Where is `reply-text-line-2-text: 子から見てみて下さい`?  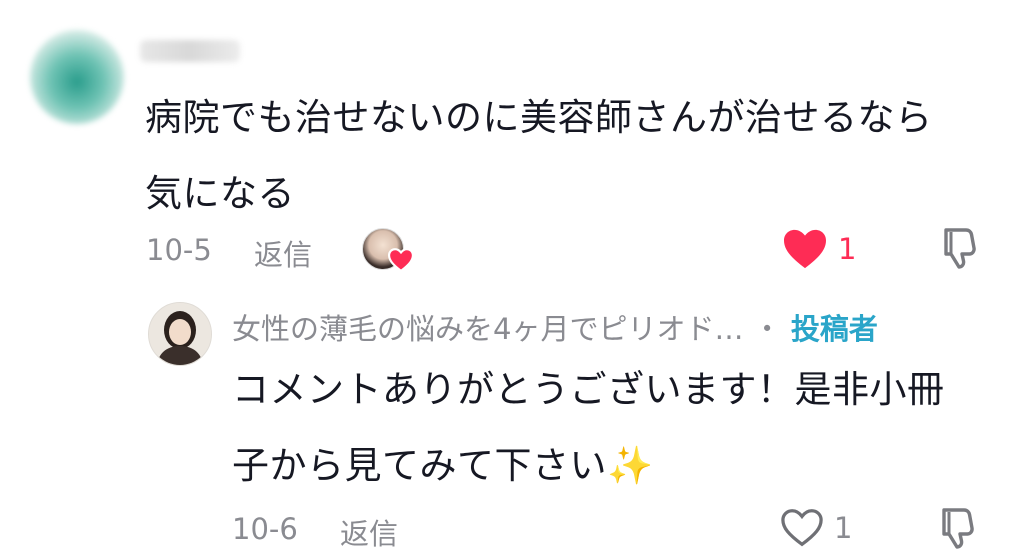
reply-text-line-2-text: 子から見てみて下さい is located at coordinates (419, 465).